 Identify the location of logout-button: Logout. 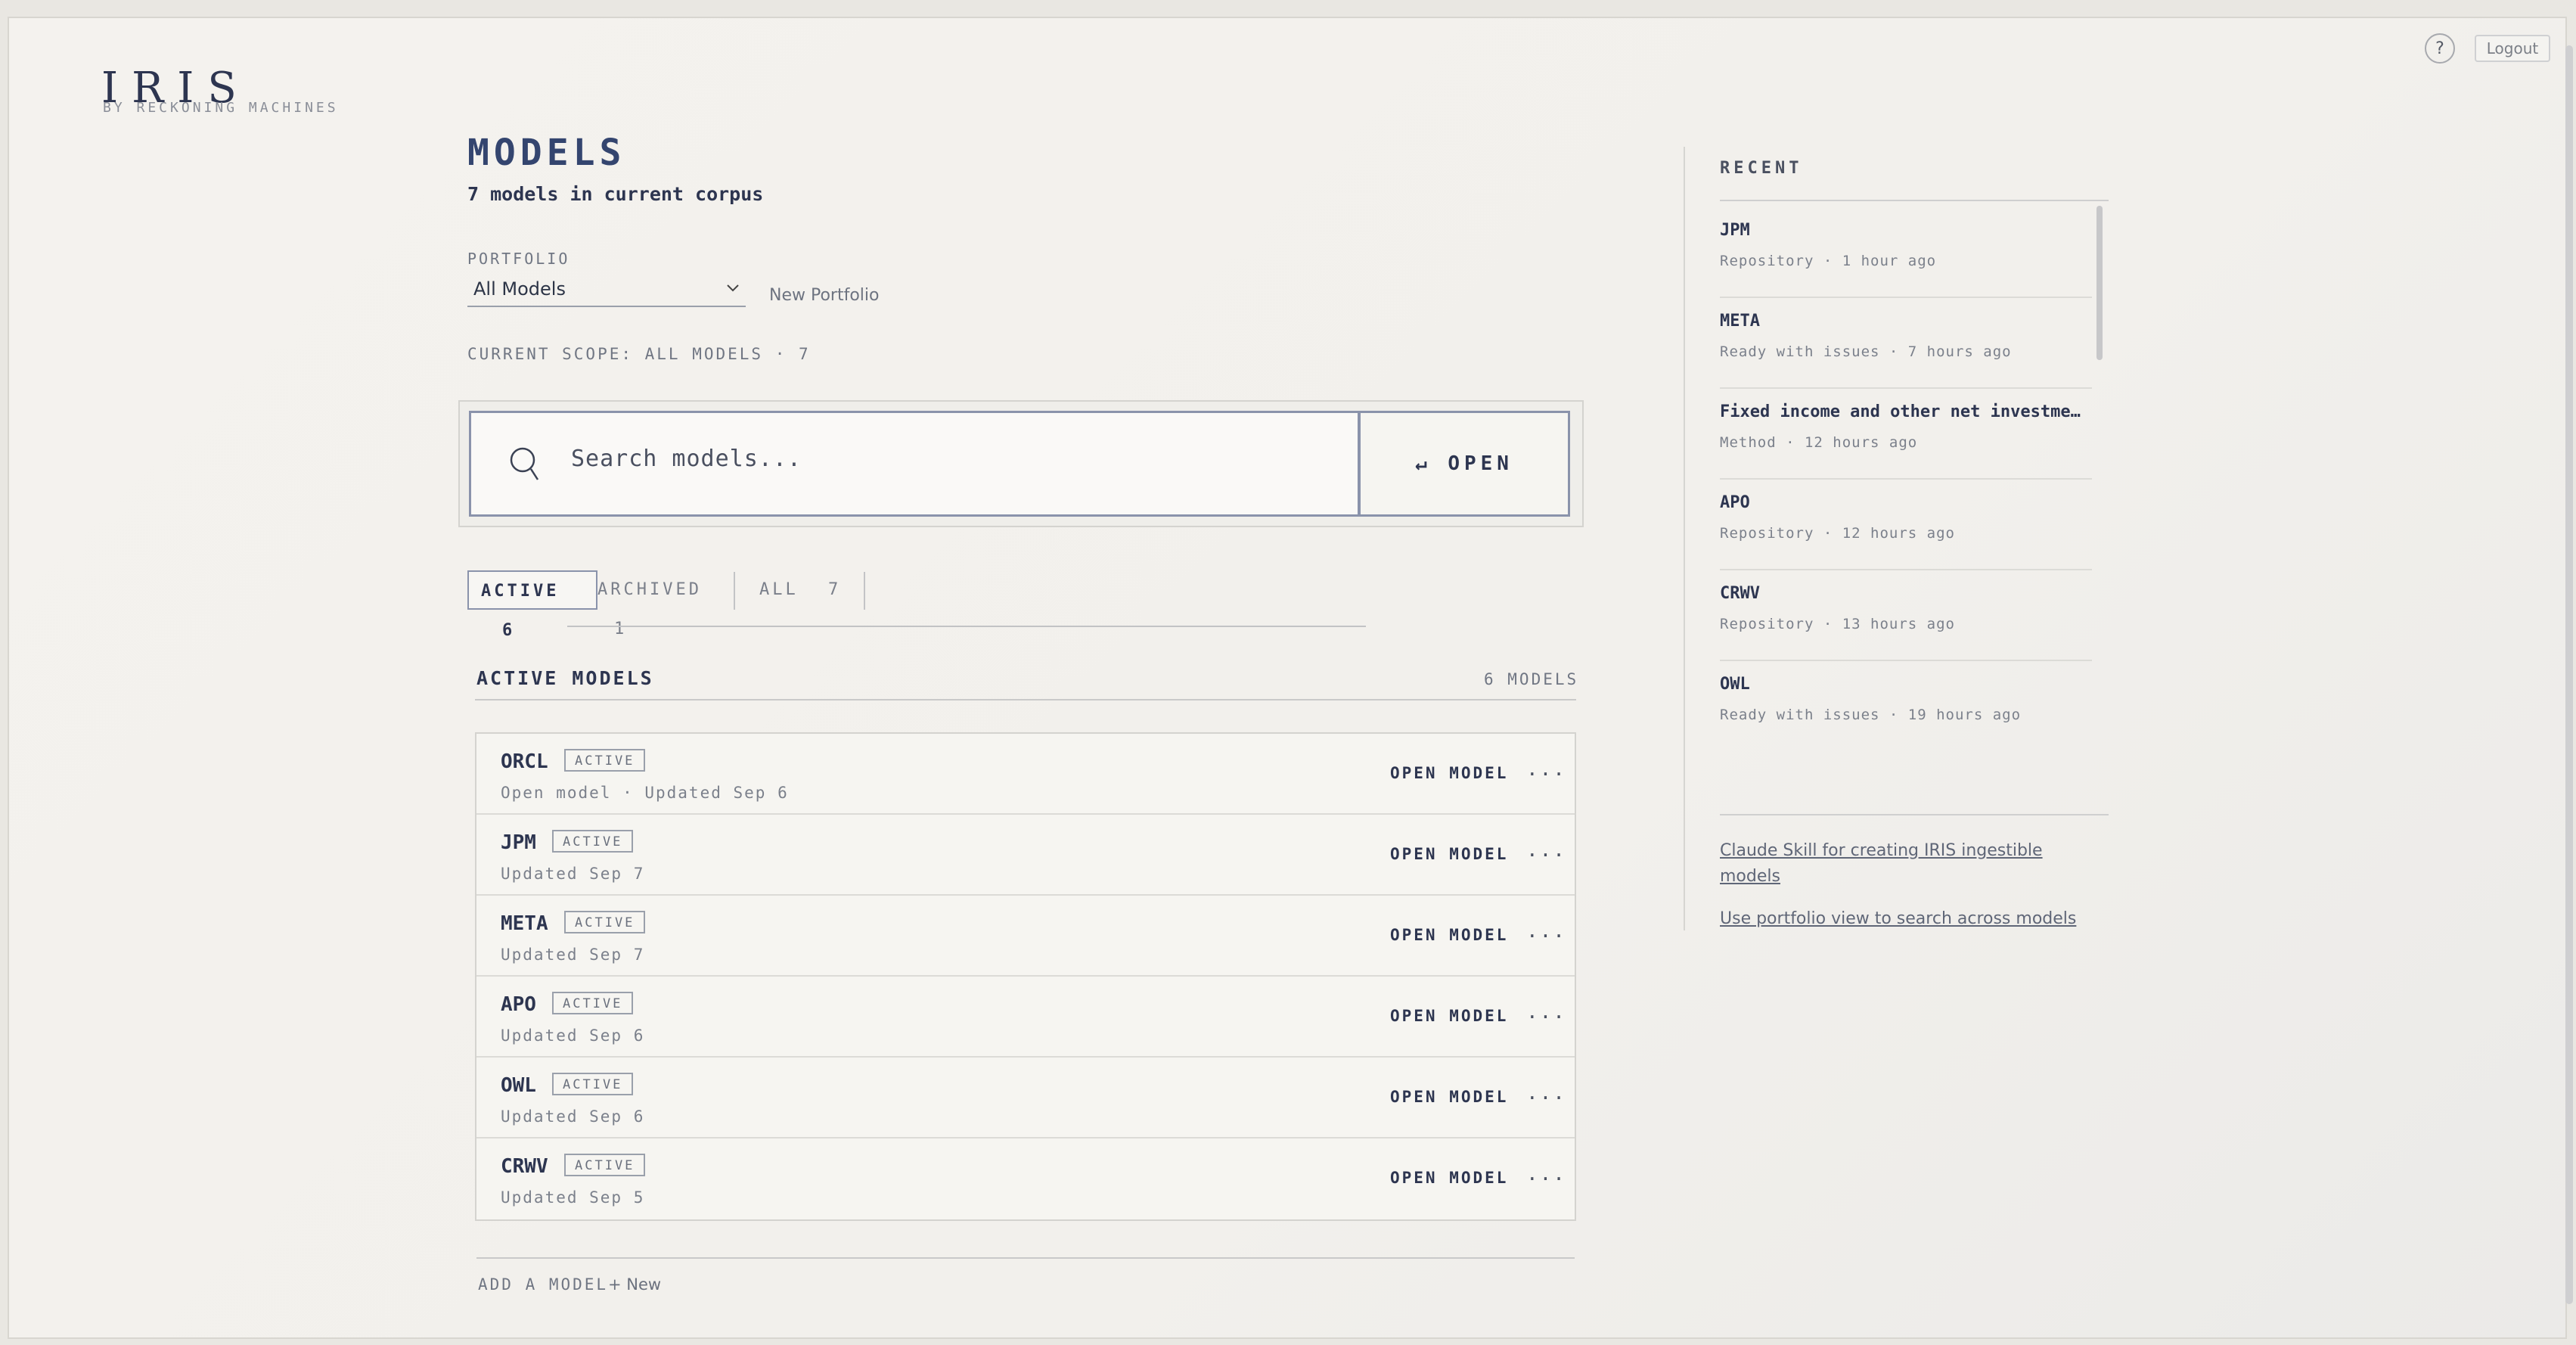
(2512, 48).